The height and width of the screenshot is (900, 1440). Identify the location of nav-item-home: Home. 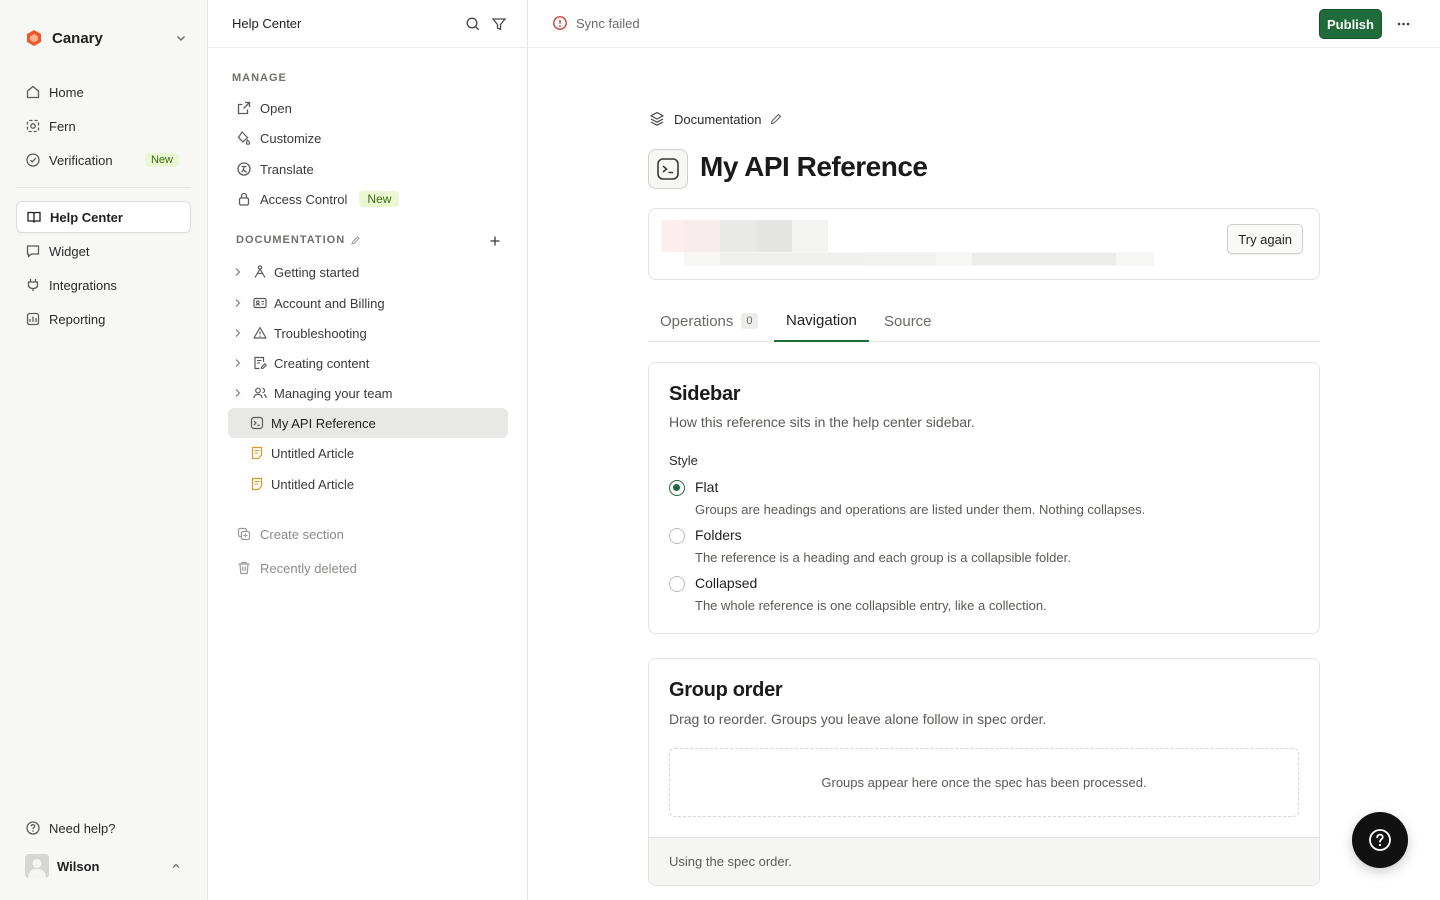
(103, 92).